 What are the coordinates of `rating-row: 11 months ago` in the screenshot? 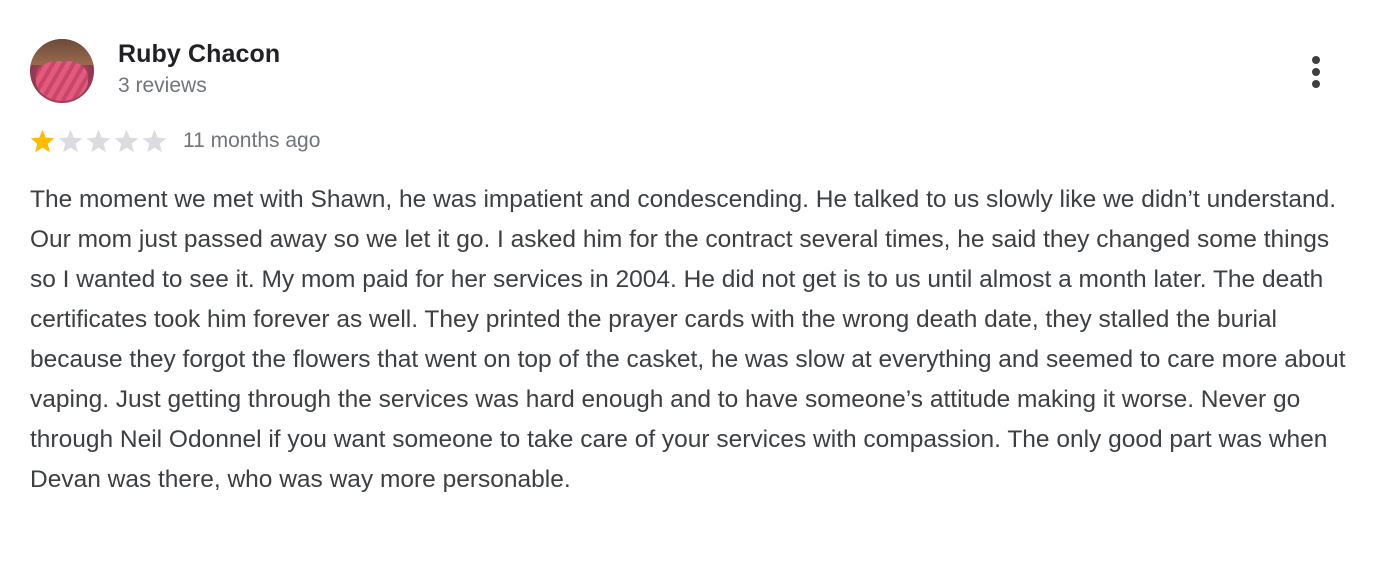 It's located at (174, 141).